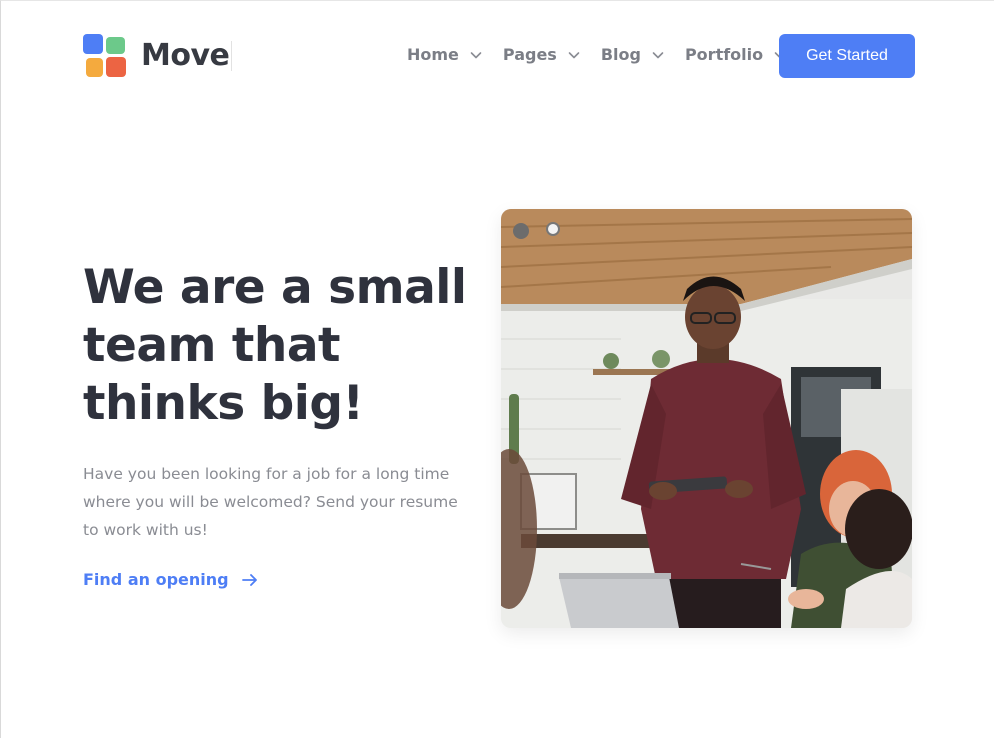 This screenshot has height=738, width=994. Describe the element at coordinates (847, 56) in the screenshot. I see `get-started-button: Get Started` at that location.